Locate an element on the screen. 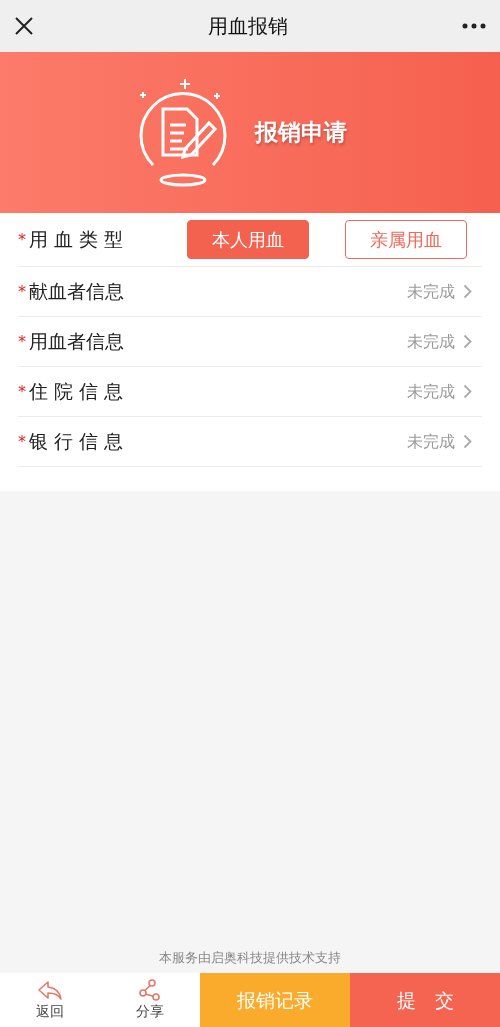 Image resolution: width=500 pixels, height=1027 pixels. banner-title: 报销申请 is located at coordinates (301, 133).